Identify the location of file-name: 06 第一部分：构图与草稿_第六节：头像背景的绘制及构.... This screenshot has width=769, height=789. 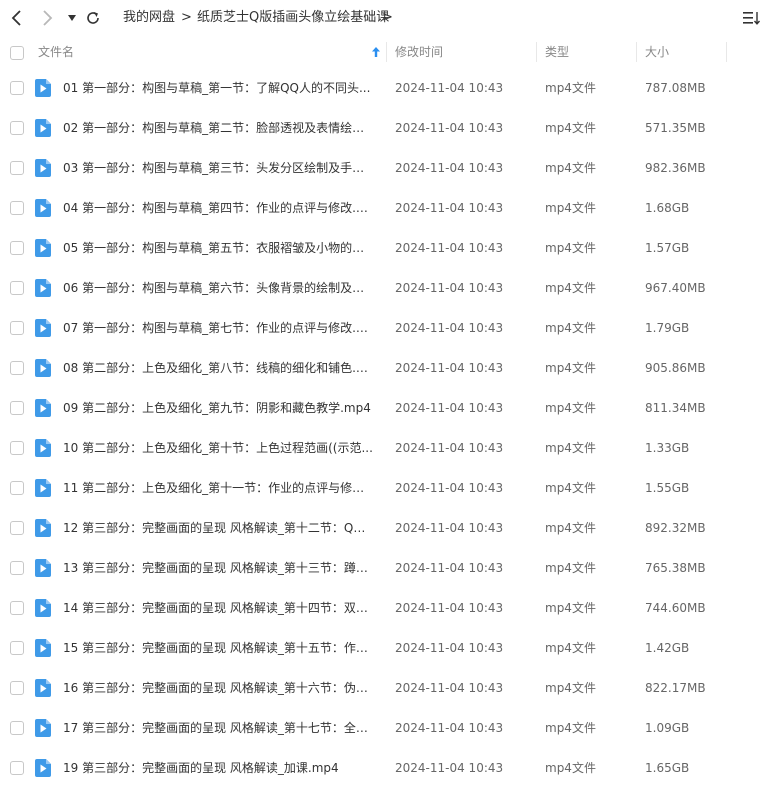
(219, 288).